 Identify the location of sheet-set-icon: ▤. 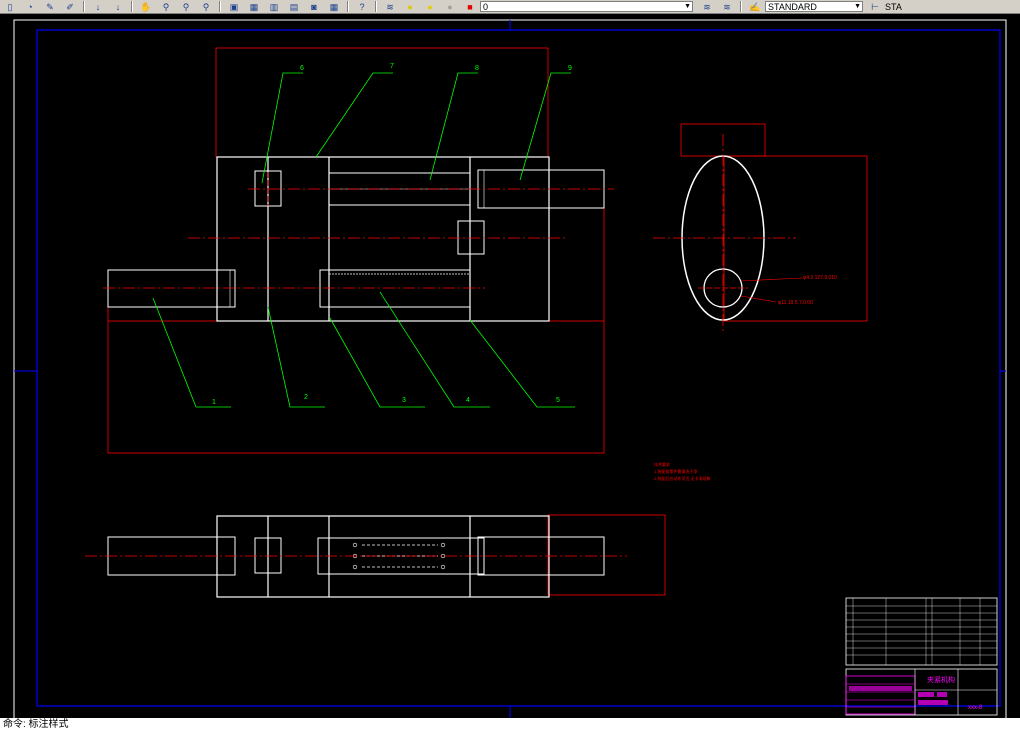
(294, 7).